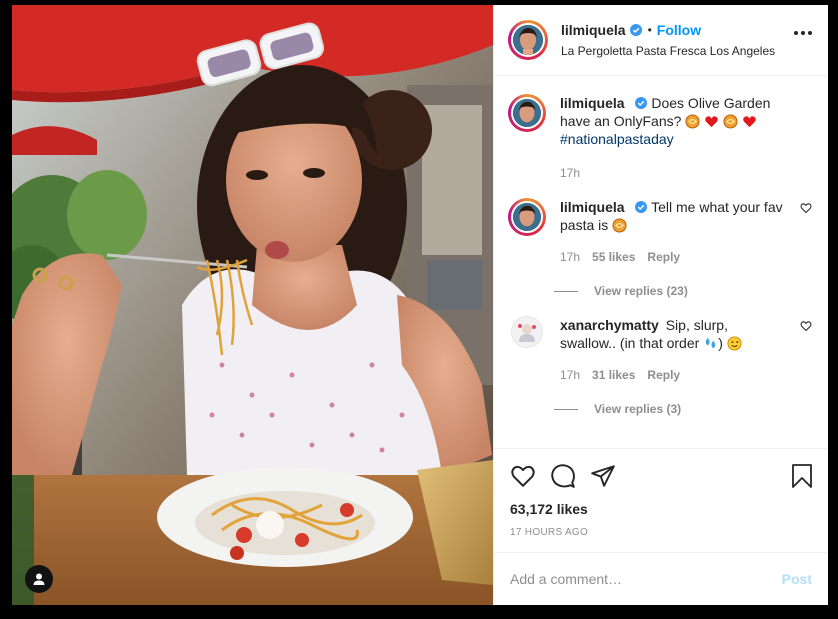  What do you see at coordinates (661, 526) in the screenshot?
I see `post-actions: 63,172 likes 17 HOURS AGO Post` at bounding box center [661, 526].